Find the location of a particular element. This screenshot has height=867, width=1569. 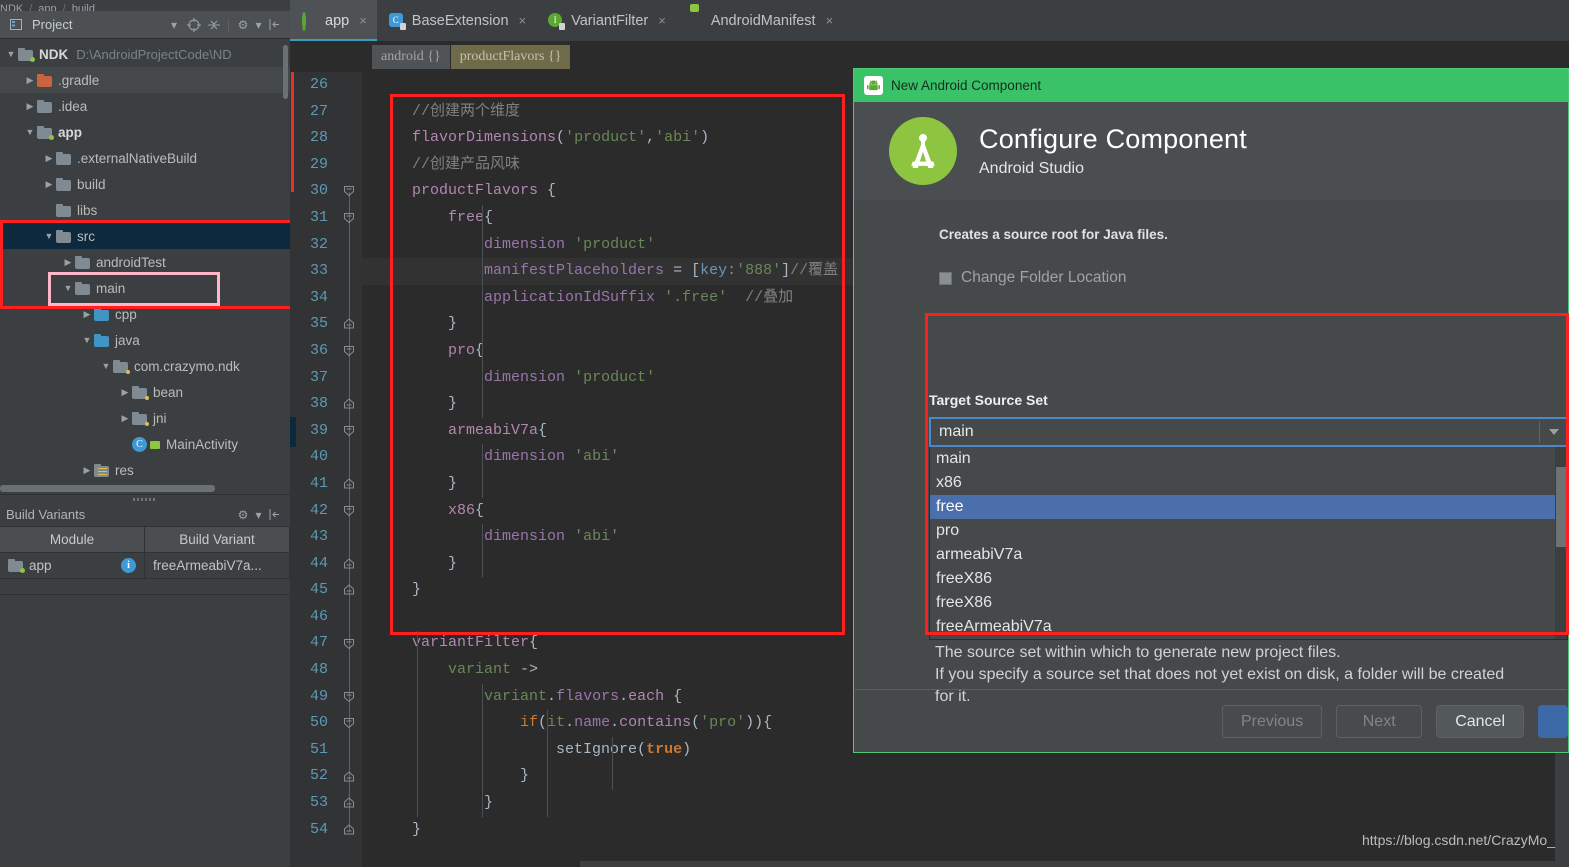

top-breadcrumb-item: build is located at coordinates (83, 7).